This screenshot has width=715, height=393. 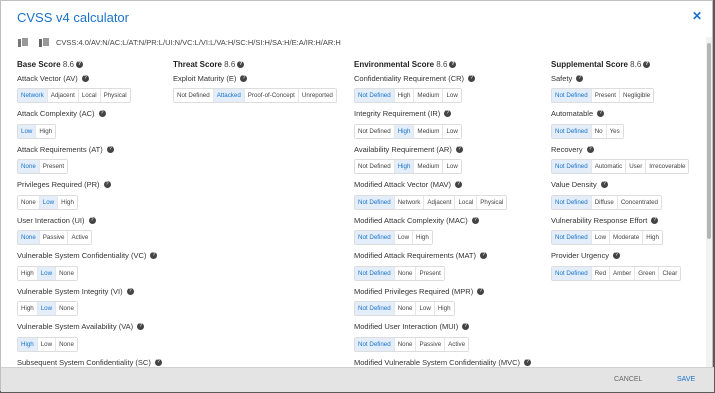 What do you see at coordinates (44, 42) in the screenshot?
I see `copy-link-icon` at bounding box center [44, 42].